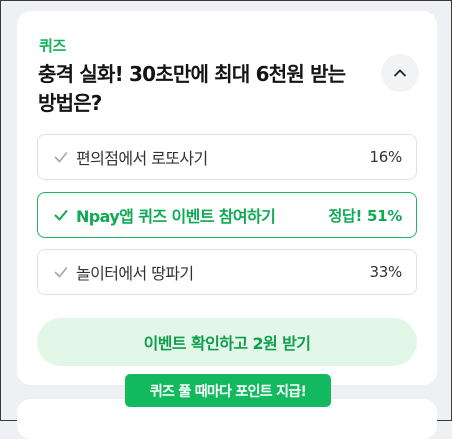 The width and height of the screenshot is (452, 439). What do you see at coordinates (227, 157) in the screenshot?
I see `quiz-option: 편의점에서 로또사기 16%` at bounding box center [227, 157].